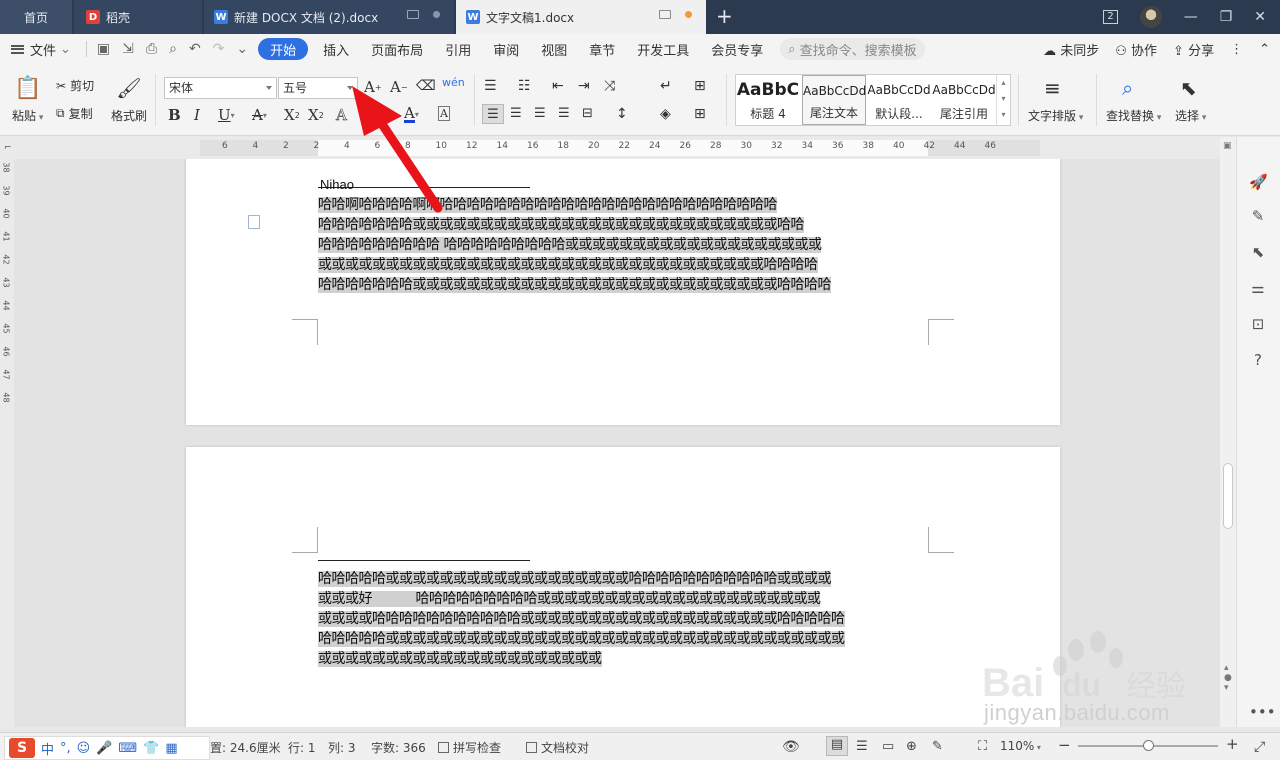 The width and height of the screenshot is (1280, 760). I want to click on shading-icon: ◈, so click(665, 114).